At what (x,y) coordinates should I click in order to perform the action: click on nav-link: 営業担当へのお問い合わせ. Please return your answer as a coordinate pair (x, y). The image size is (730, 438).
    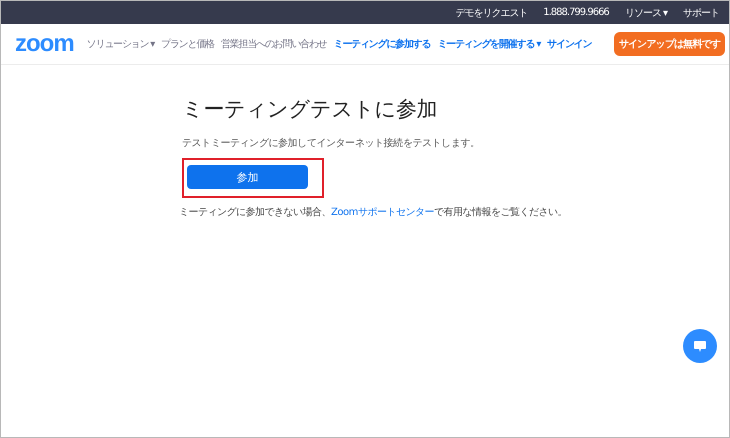
    Looking at the image, I should click on (273, 44).